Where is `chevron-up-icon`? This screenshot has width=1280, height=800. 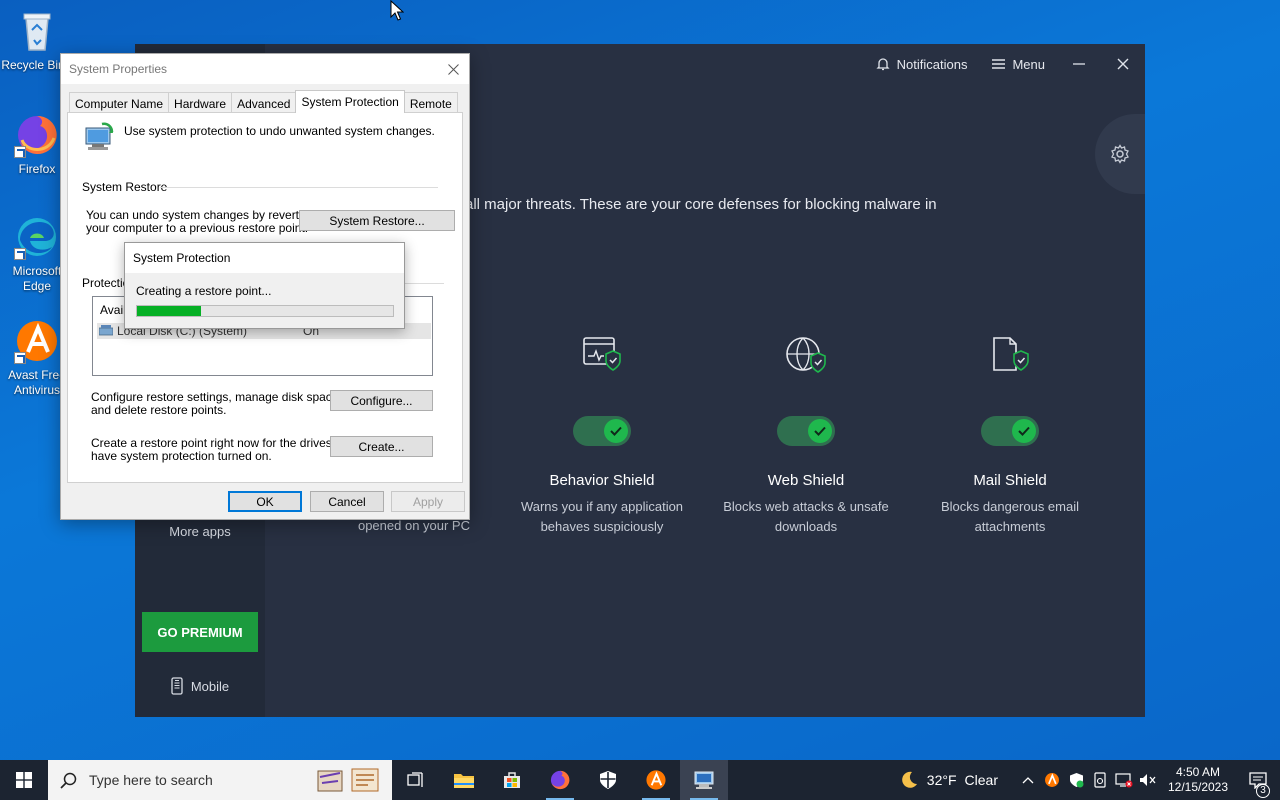 chevron-up-icon is located at coordinates (1028, 780).